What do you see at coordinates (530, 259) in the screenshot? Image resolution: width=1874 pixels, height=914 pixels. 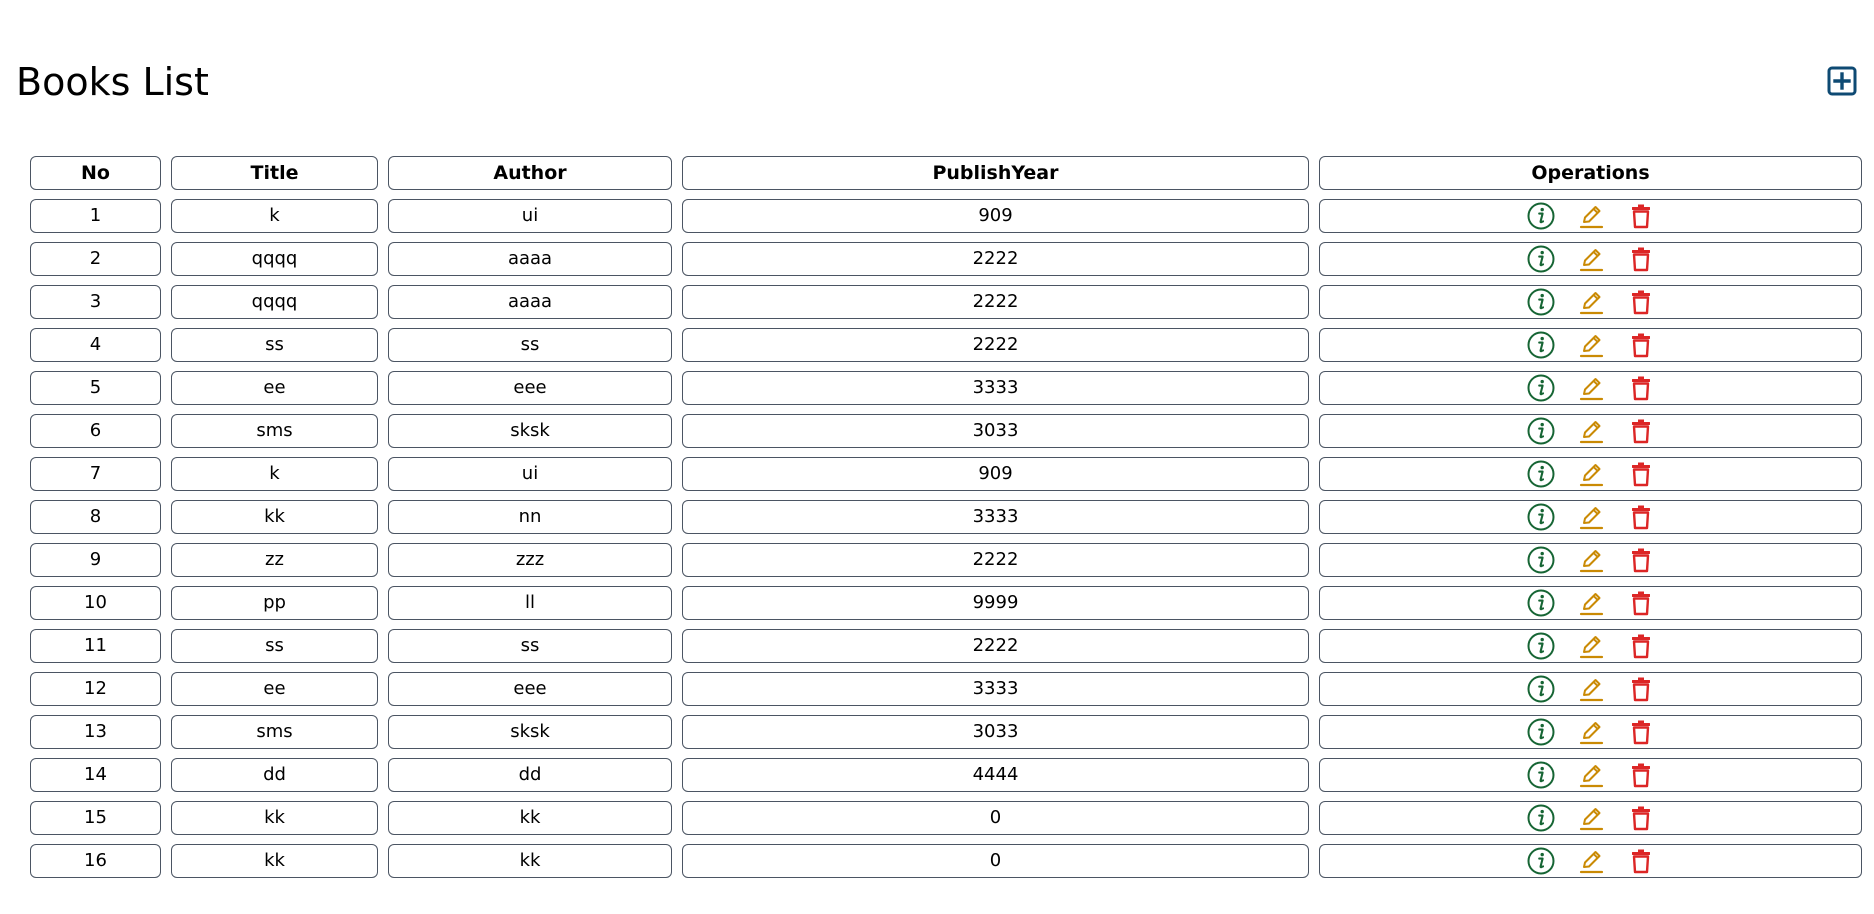 I see `cell-author: aaaa` at bounding box center [530, 259].